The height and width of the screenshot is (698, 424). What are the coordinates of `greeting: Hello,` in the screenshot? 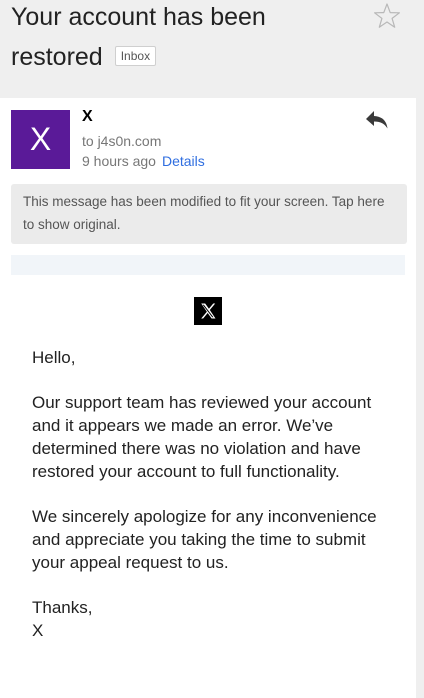 It's located at (54, 357).